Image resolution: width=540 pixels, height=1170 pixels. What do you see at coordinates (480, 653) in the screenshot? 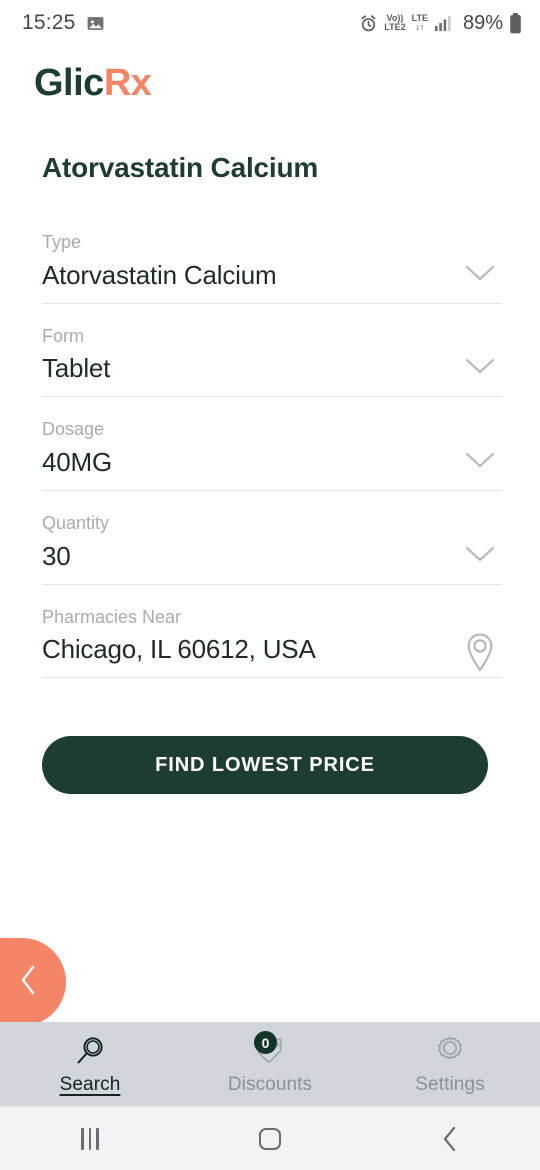
I see `location-pin-icon` at bounding box center [480, 653].